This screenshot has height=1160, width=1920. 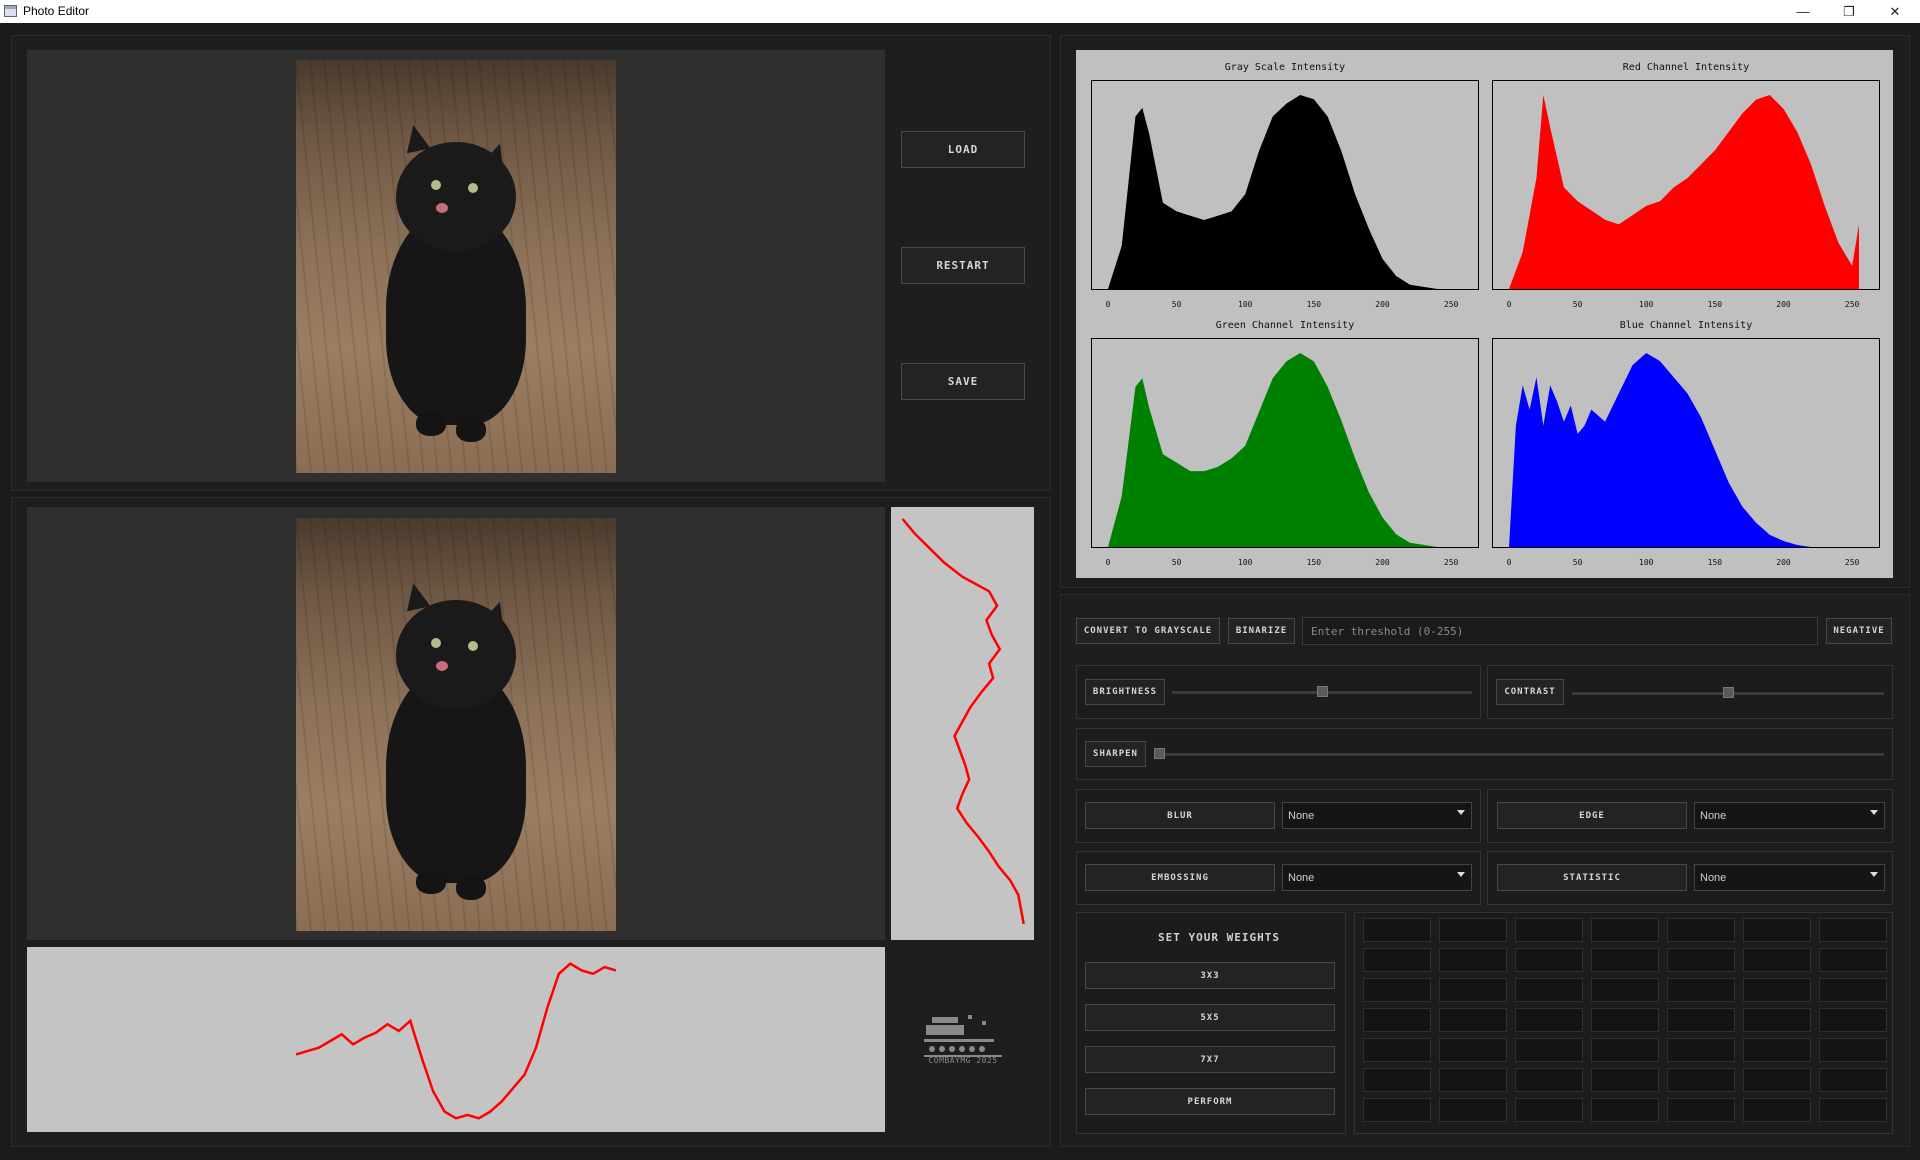 What do you see at coordinates (1180, 877) in the screenshot?
I see `embossing-button: EMBOSSING` at bounding box center [1180, 877].